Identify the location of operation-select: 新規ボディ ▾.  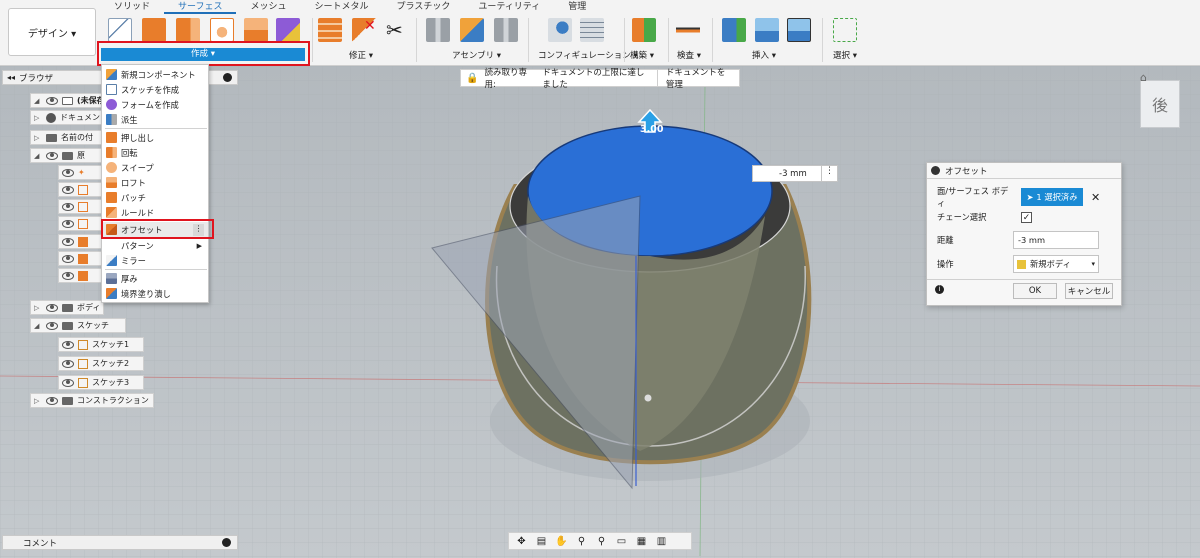
(1056, 264).